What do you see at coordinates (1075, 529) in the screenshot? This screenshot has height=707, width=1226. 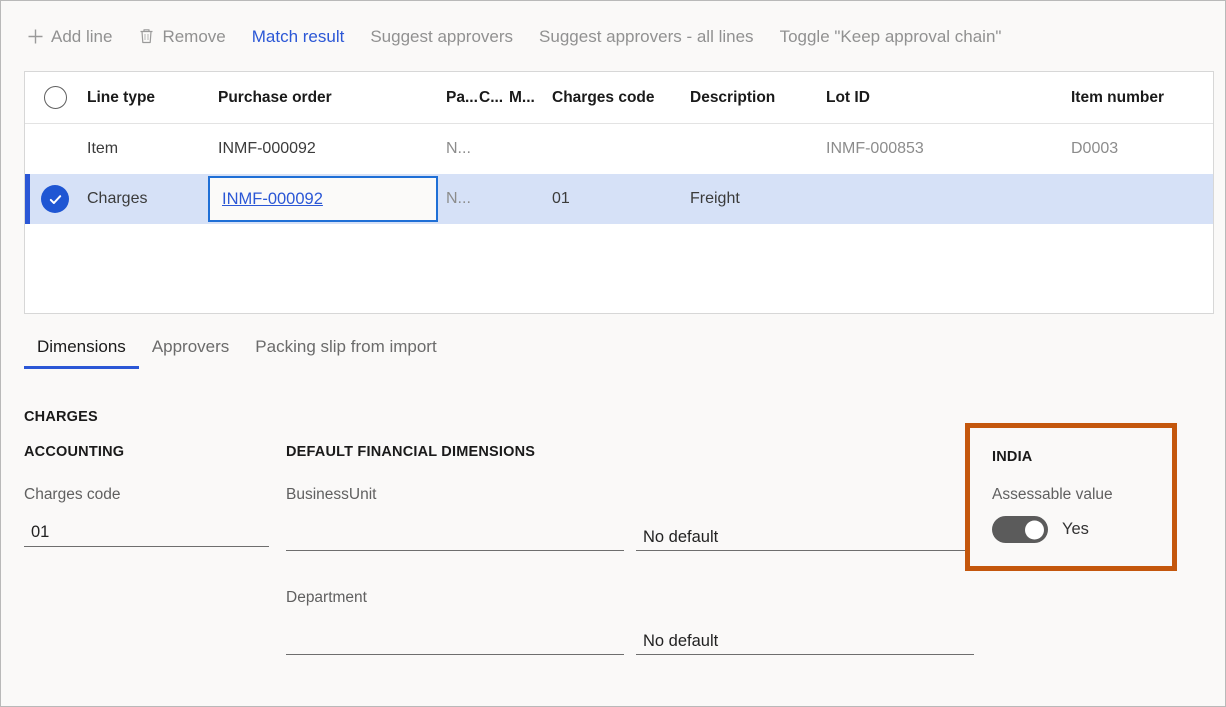 I see `assessable-value-state: Yes` at bounding box center [1075, 529].